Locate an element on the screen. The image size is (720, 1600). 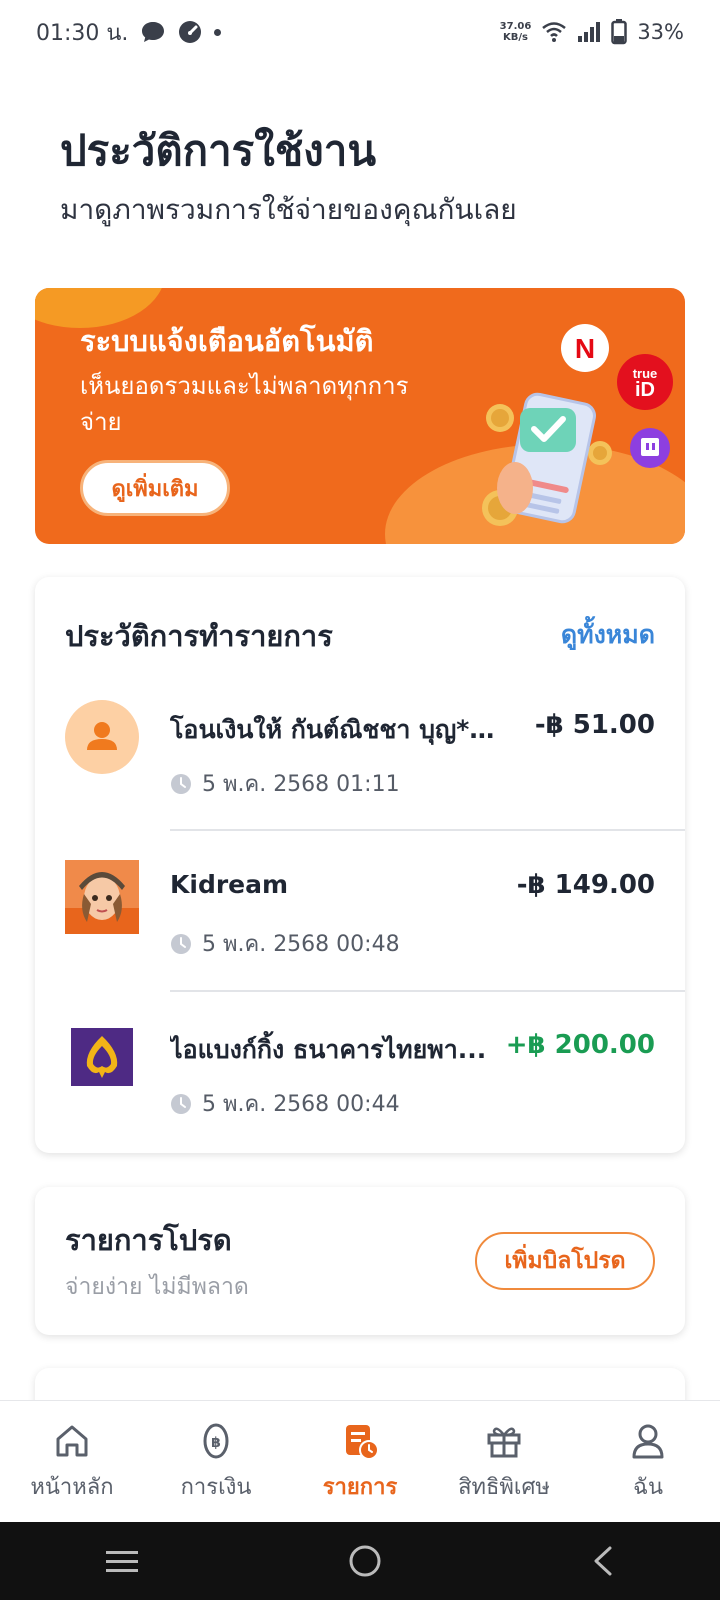
status-right: 37.06 KB/s 33% is located at coordinates (592, 32).